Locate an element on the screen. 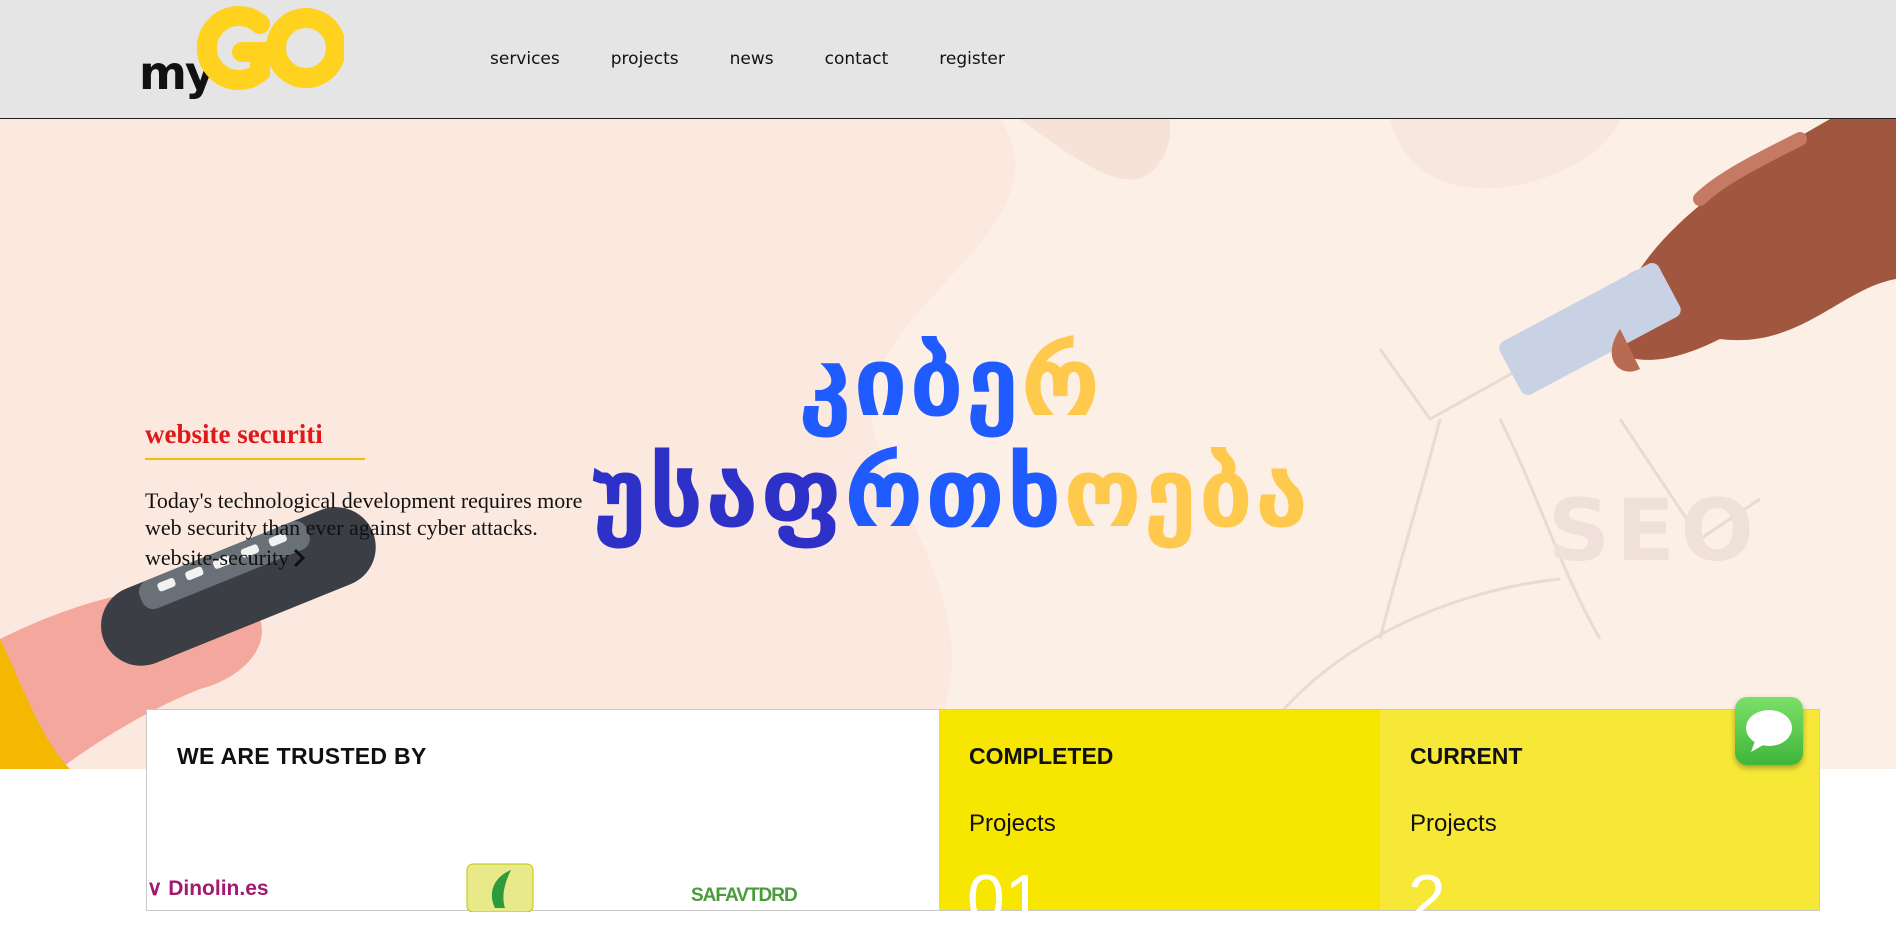 Image resolution: width=1896 pixels, height=938 pixels. hero-title-part-1: კიბე is located at coordinates (909, 382).